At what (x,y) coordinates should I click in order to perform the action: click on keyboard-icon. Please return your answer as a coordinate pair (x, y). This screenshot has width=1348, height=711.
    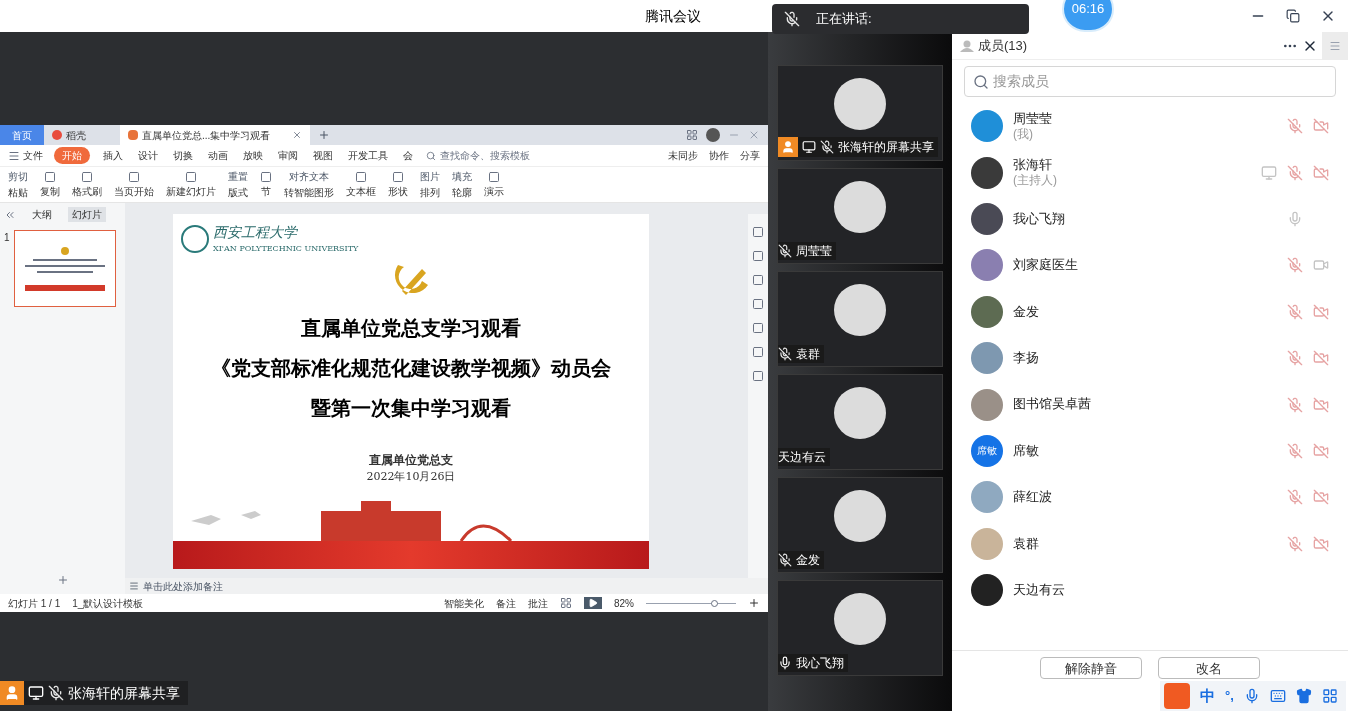
    Looking at the image, I should click on (1277, 696).